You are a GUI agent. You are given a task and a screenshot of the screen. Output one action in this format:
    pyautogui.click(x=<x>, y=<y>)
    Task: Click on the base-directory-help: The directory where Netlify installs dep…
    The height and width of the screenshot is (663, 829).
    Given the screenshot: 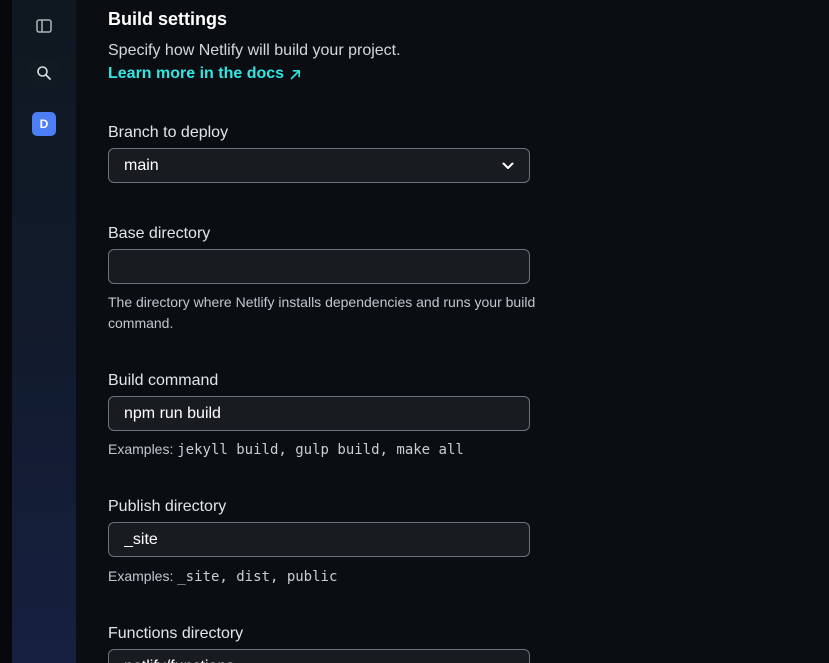 What is the action you would take?
    pyautogui.click(x=322, y=312)
    